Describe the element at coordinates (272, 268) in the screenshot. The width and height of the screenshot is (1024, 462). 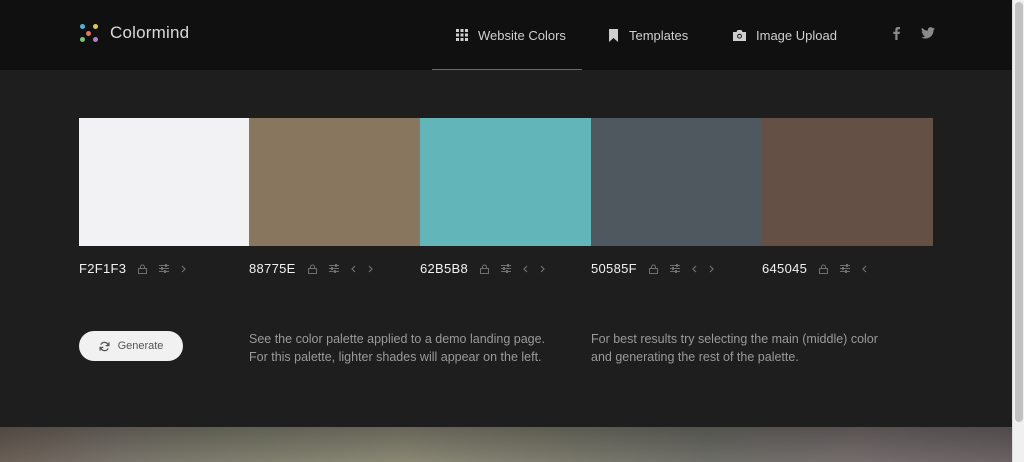
I see `hex-code: 88775E` at that location.